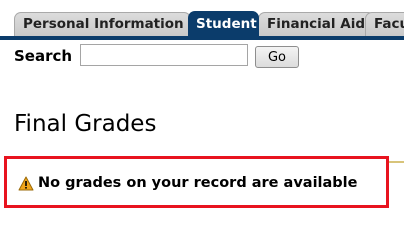  I want to click on tab-label: Student, so click(226, 24).